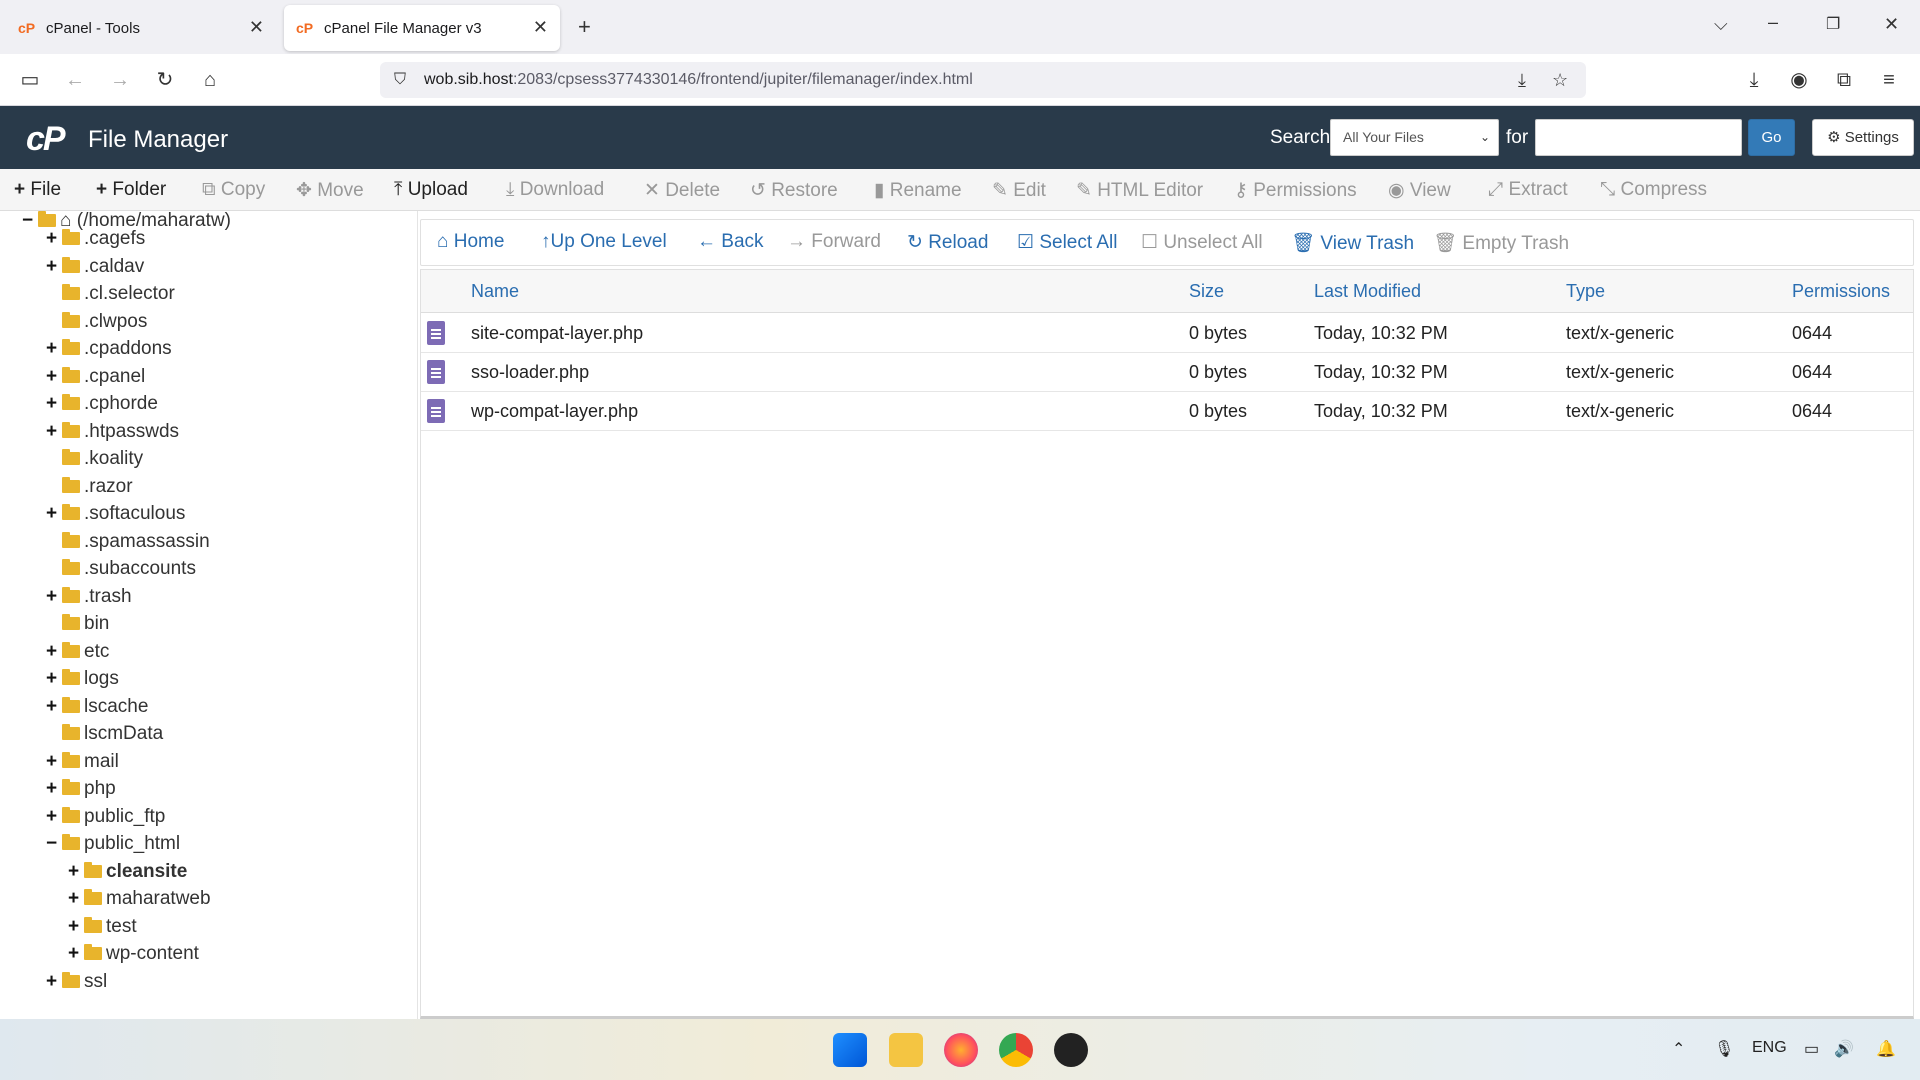 The width and height of the screenshot is (1920, 1080). I want to click on save-page-icon: ⤓, so click(1522, 80).